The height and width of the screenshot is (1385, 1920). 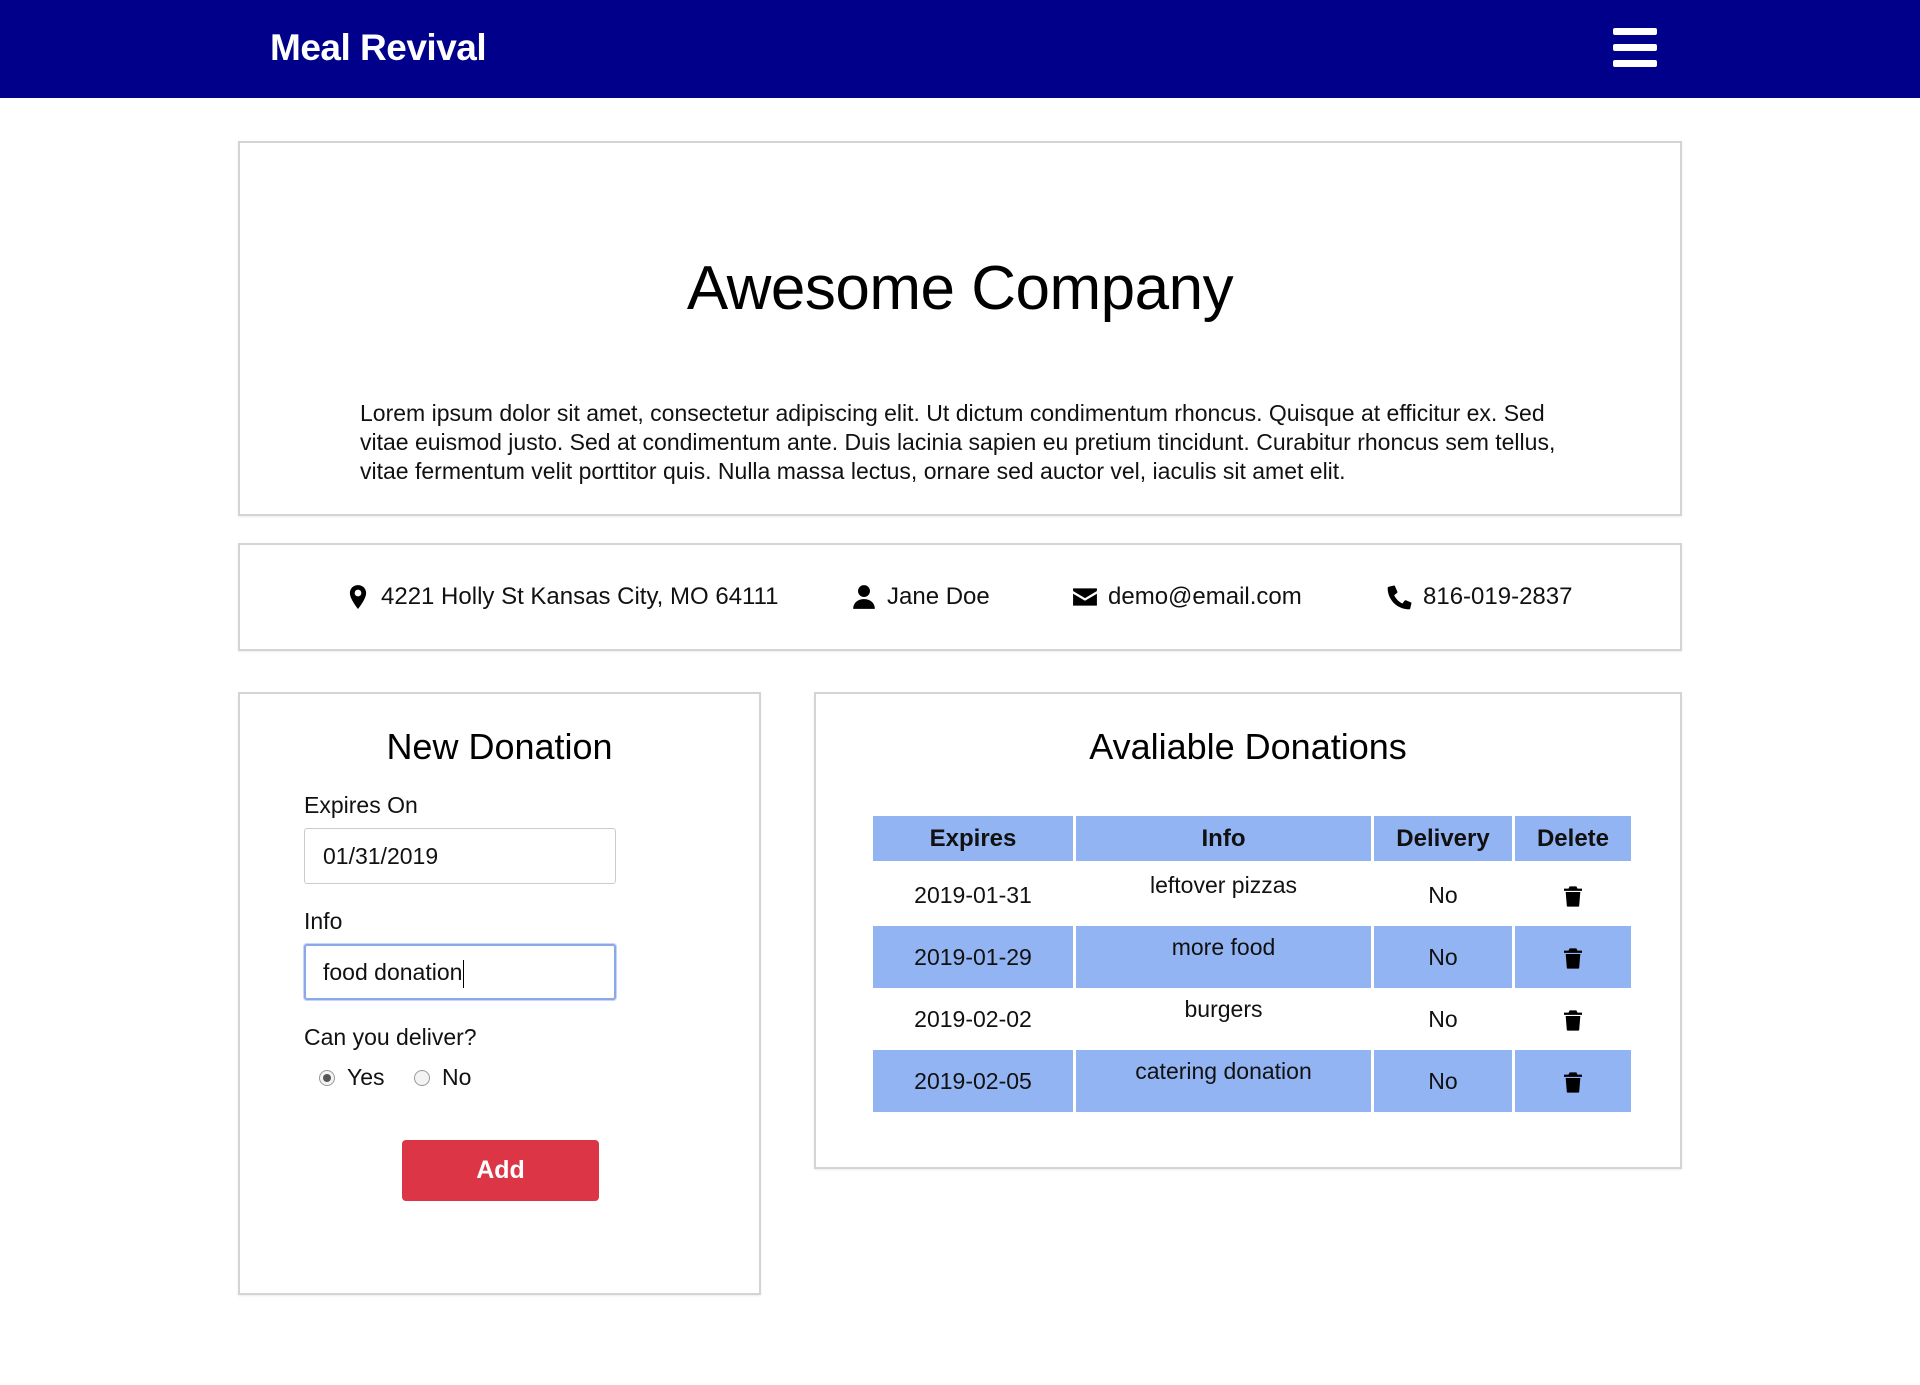 What do you see at coordinates (464, 973) in the screenshot?
I see `text-caret` at bounding box center [464, 973].